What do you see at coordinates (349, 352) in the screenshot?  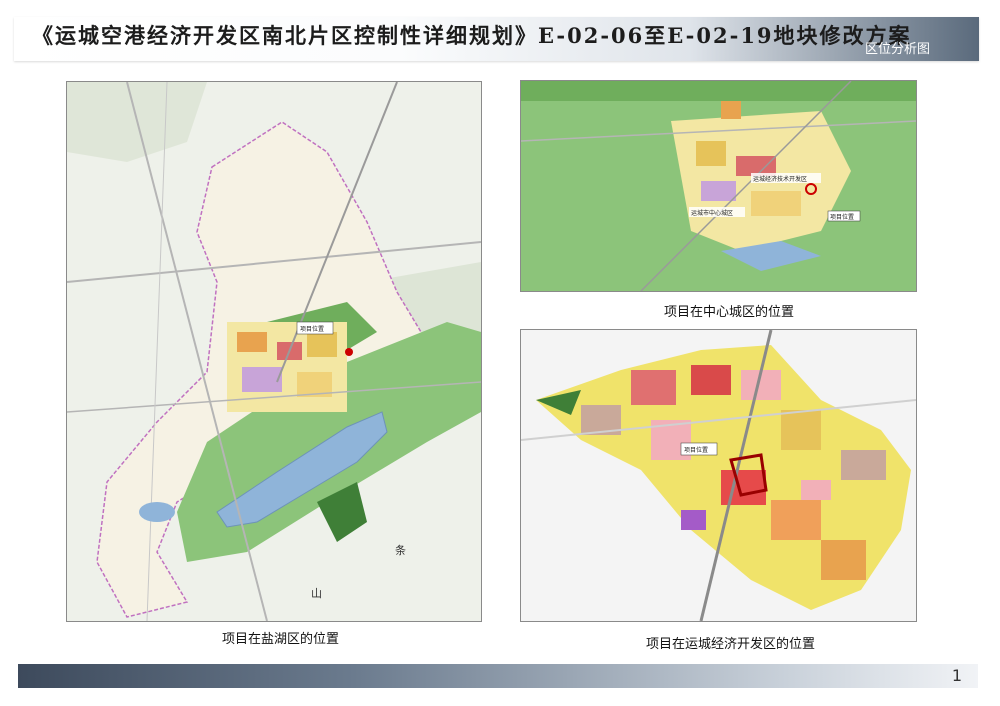 I see `project-marker-icon` at bounding box center [349, 352].